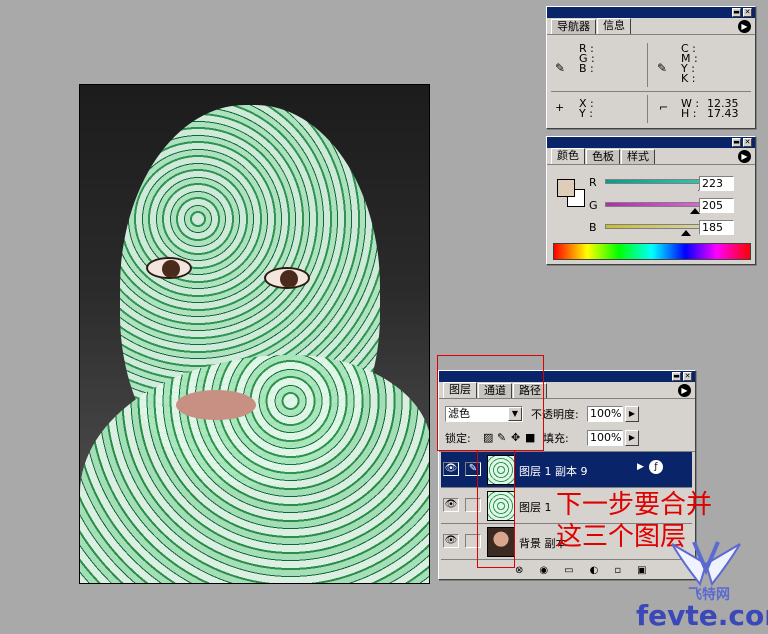  I want to click on b-slider-thumb, so click(686, 233).